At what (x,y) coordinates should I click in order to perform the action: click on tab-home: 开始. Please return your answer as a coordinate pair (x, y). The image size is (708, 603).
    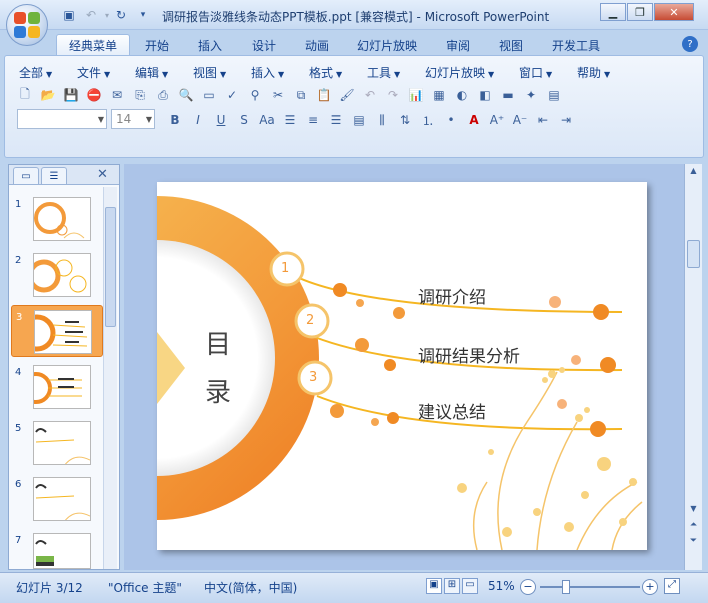
    Looking at the image, I should click on (157, 45).